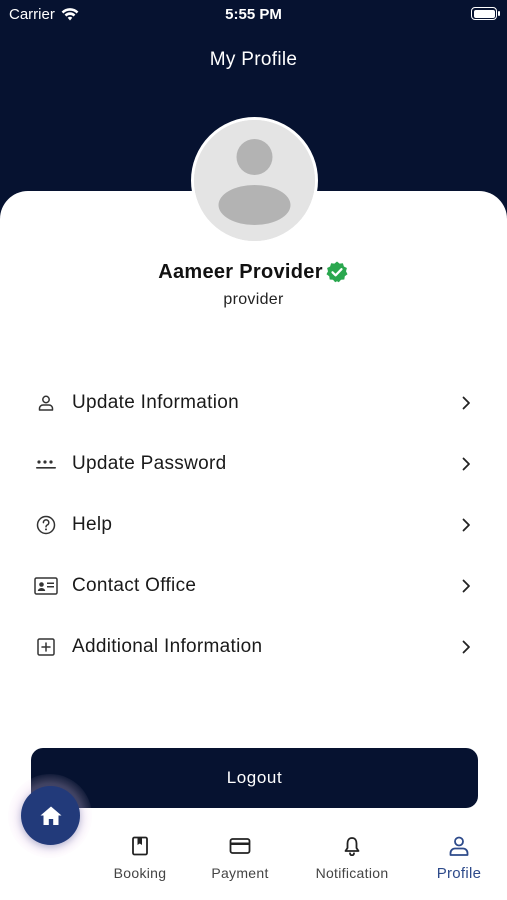 The image size is (507, 900). I want to click on profile-name-row: Aameer Provider, so click(253, 272).